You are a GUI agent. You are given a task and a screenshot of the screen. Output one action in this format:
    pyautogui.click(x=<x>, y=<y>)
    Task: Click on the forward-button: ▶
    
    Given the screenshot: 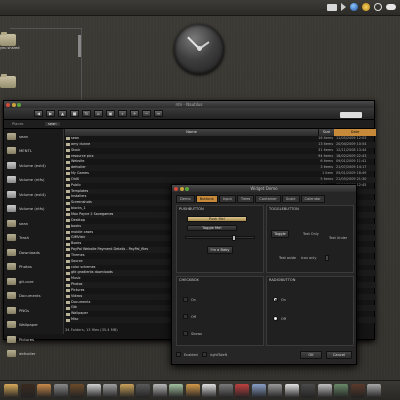 What is the action you would take?
    pyautogui.click(x=50, y=113)
    